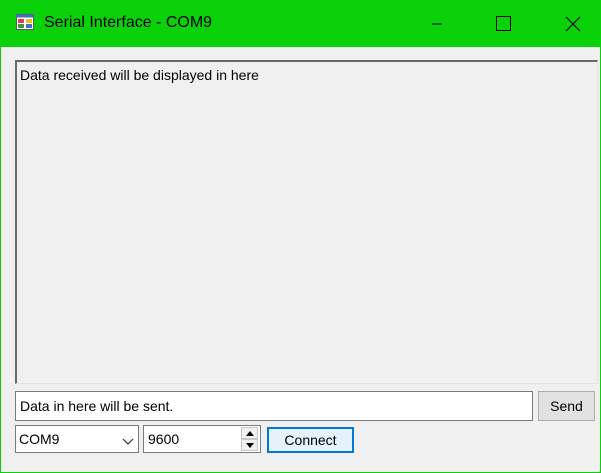 This screenshot has width=601, height=473. What do you see at coordinates (249, 445) in the screenshot?
I see `arrow-down-icon` at bounding box center [249, 445].